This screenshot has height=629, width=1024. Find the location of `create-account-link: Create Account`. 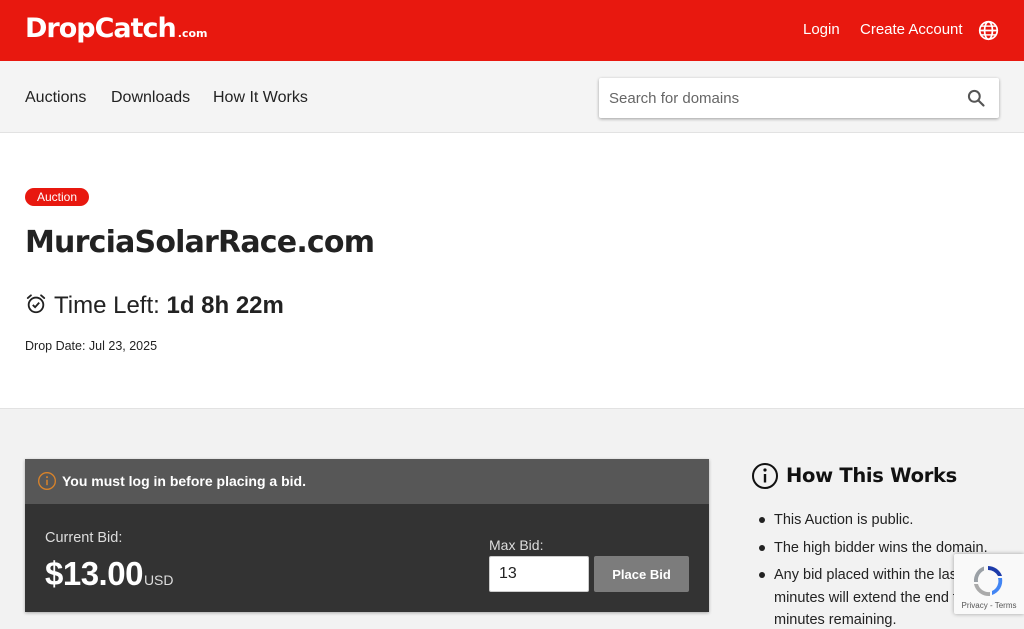

create-account-link: Create Account is located at coordinates (911, 30).